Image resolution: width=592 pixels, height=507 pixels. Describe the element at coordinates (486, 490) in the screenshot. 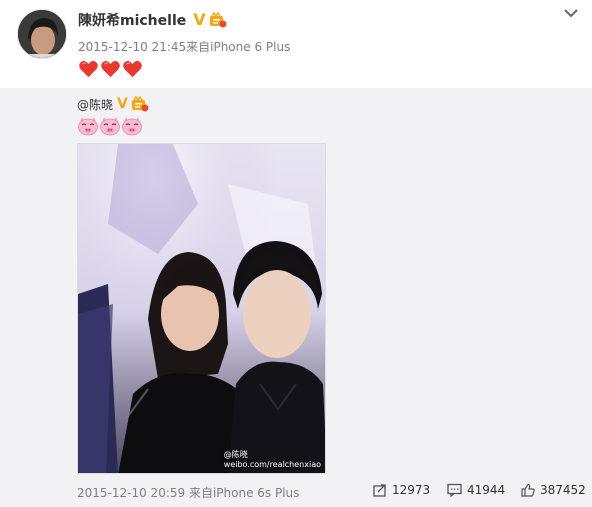

I see `comment-count: 41944` at that location.